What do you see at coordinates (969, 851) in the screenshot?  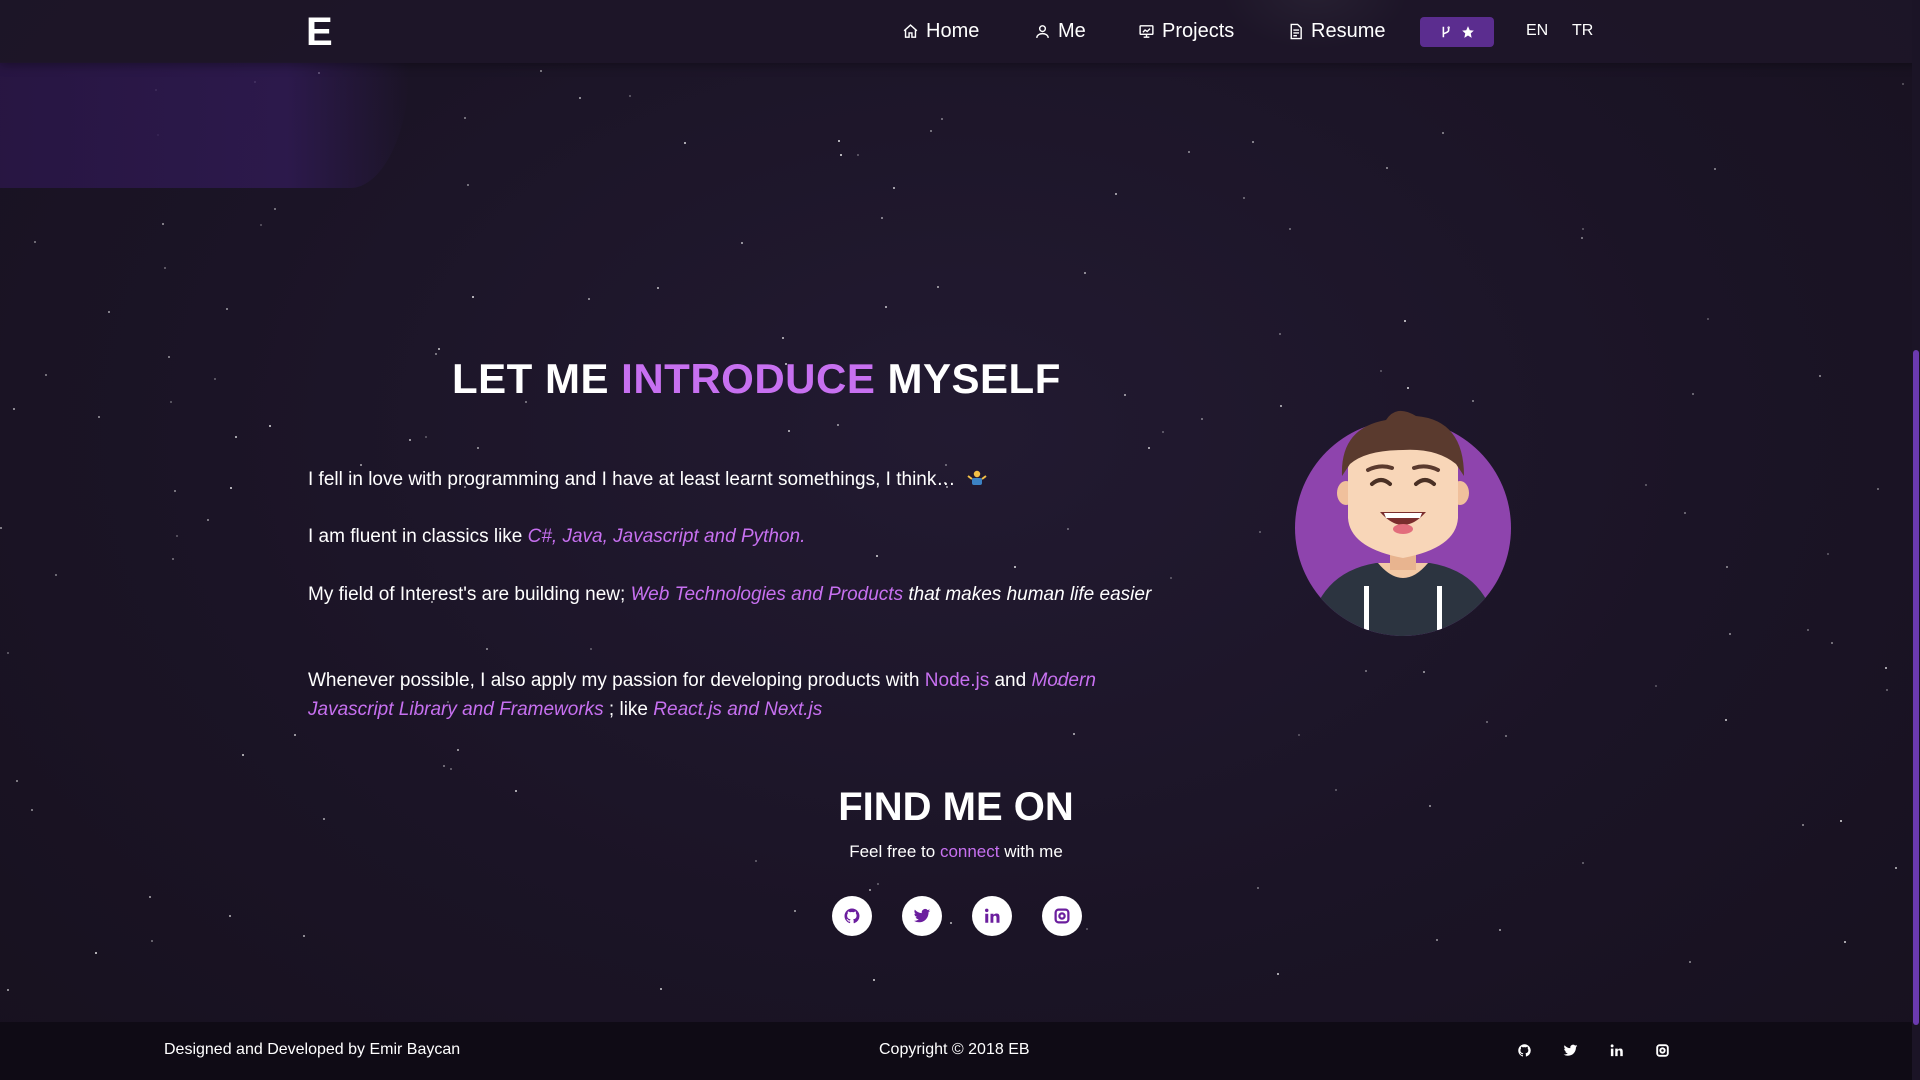 I see `connect-highlight: connect` at bounding box center [969, 851].